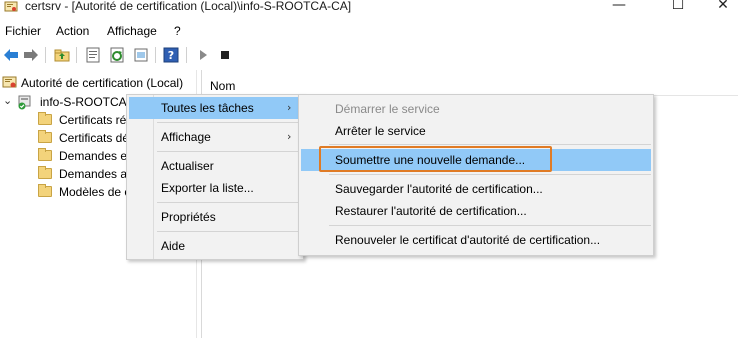  I want to click on menu-item-view: Affichage ›, so click(215, 137).